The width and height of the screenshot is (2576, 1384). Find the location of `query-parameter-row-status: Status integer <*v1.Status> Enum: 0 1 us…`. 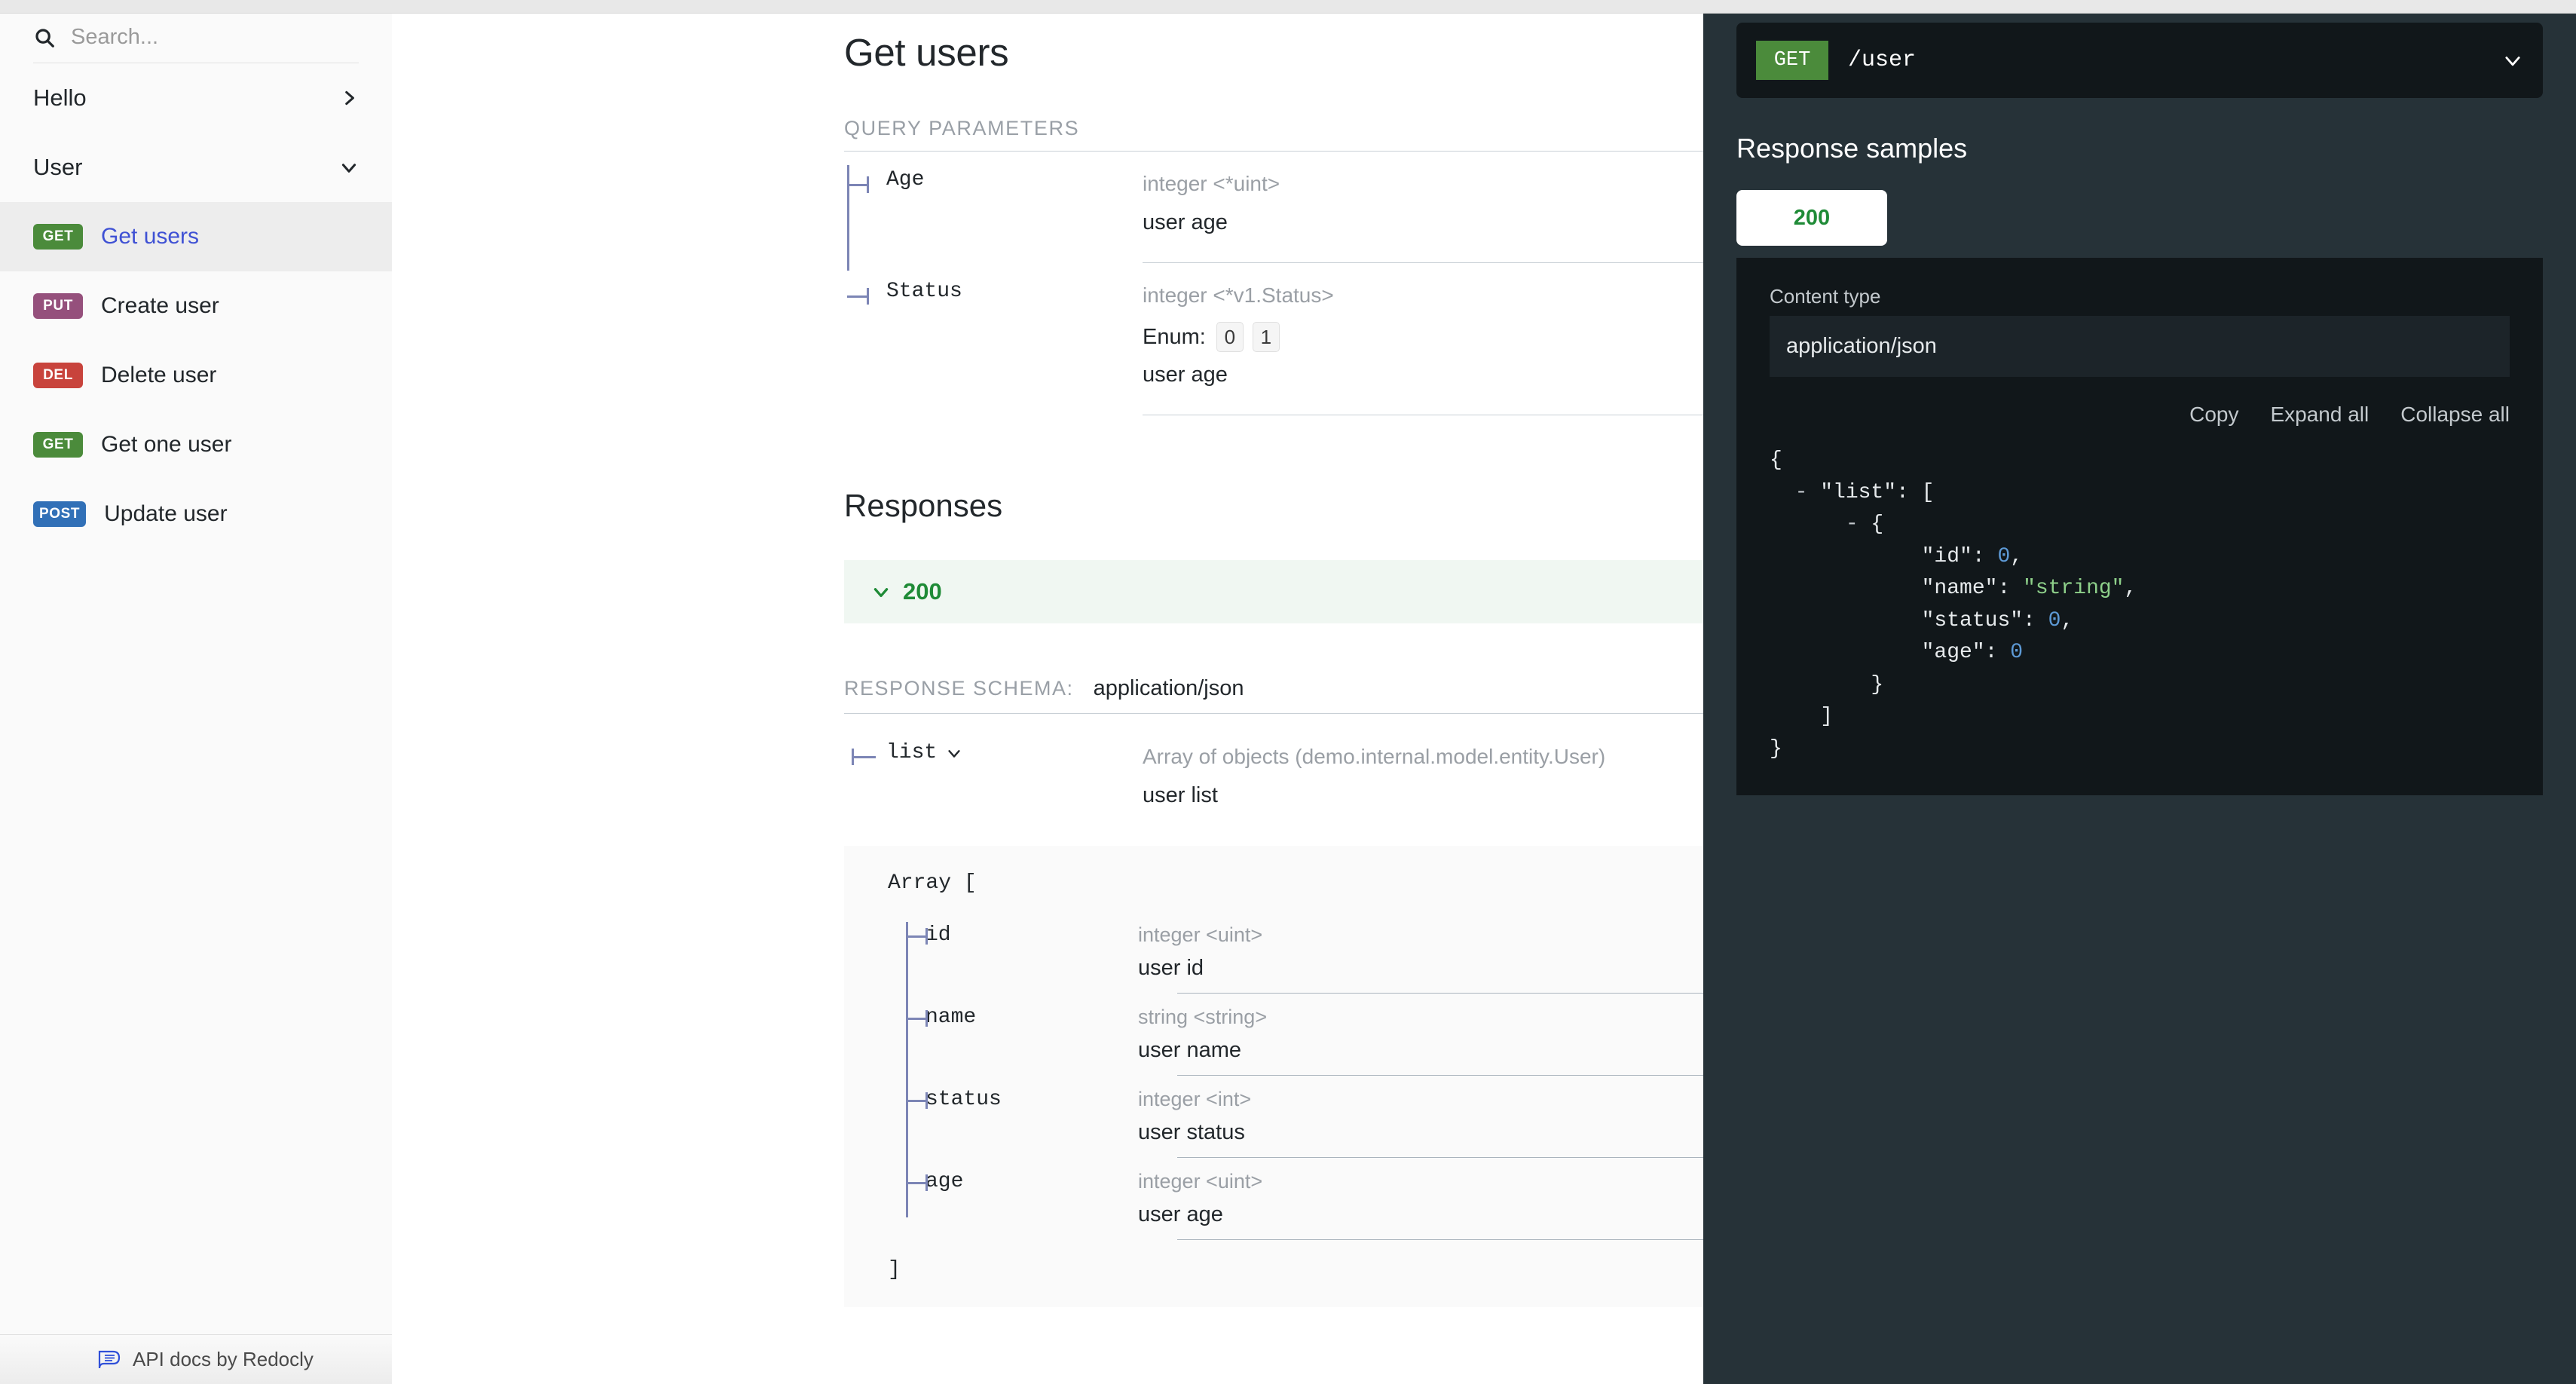

query-parameter-row-status: Status integer <*v1.Status> Enum: 0 1 us… is located at coordinates (1273, 339).